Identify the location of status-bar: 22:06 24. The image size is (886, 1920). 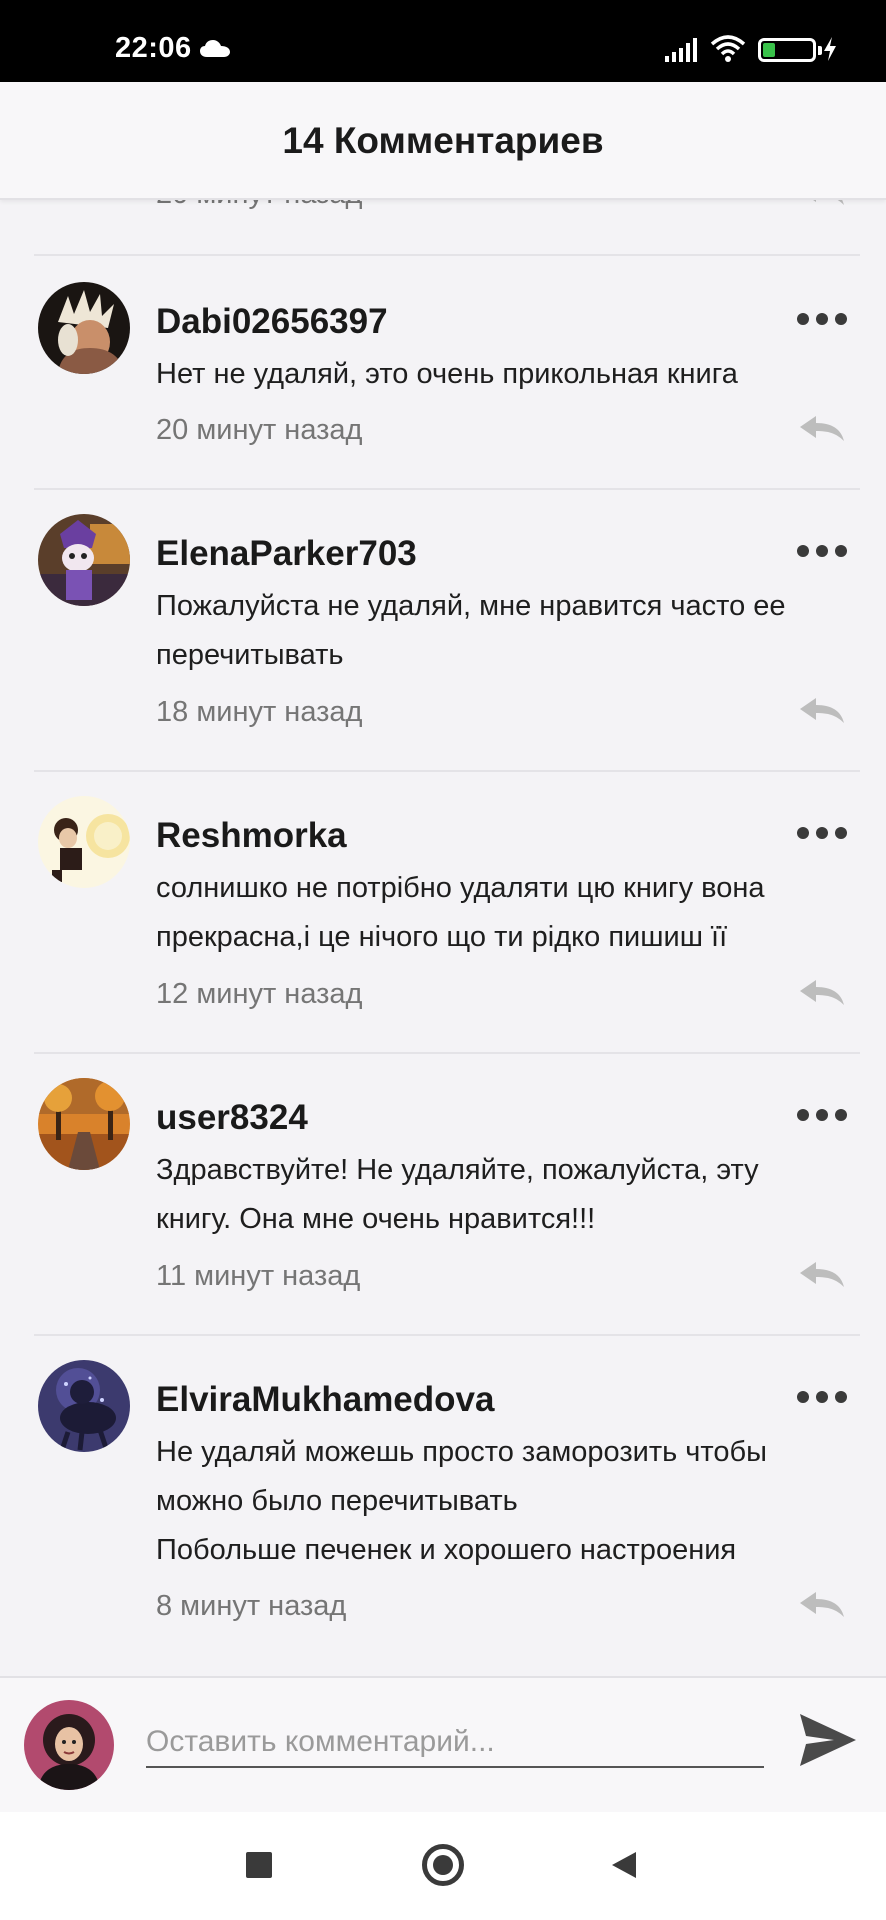
(443, 41).